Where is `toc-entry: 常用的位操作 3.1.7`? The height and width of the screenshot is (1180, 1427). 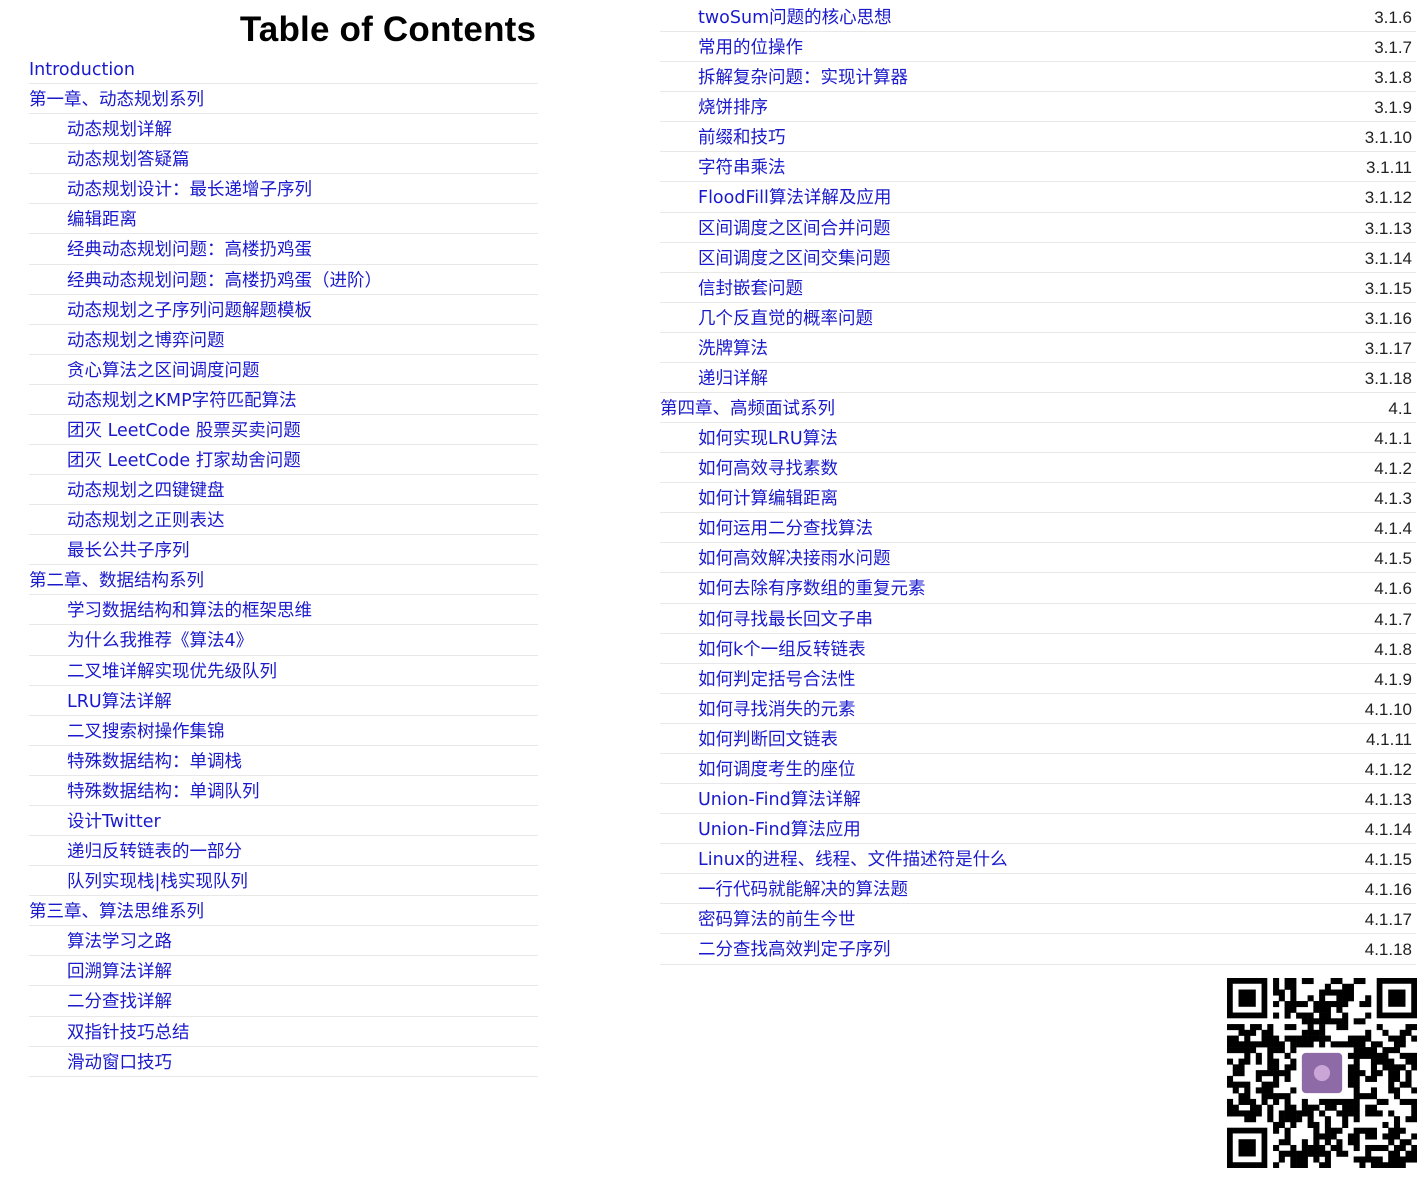
toc-entry: 常用的位操作 3.1.7 is located at coordinates (1038, 47).